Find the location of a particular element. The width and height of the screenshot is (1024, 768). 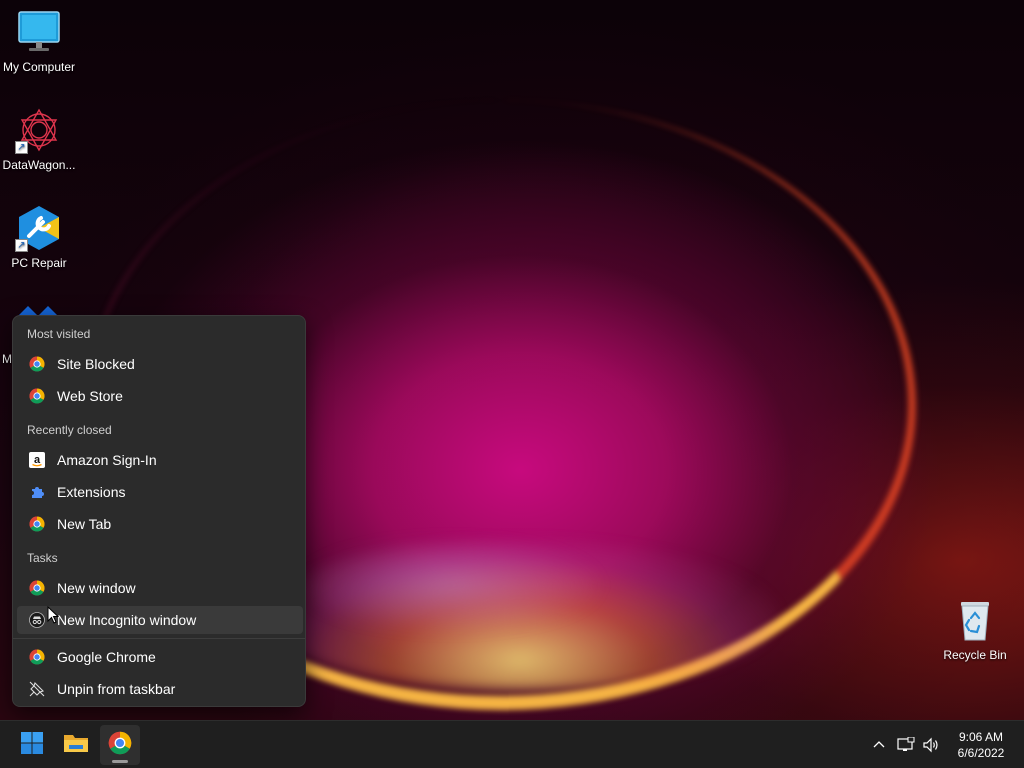

desktop-icon-my-computer: My Computer is located at coordinates (39, 41).